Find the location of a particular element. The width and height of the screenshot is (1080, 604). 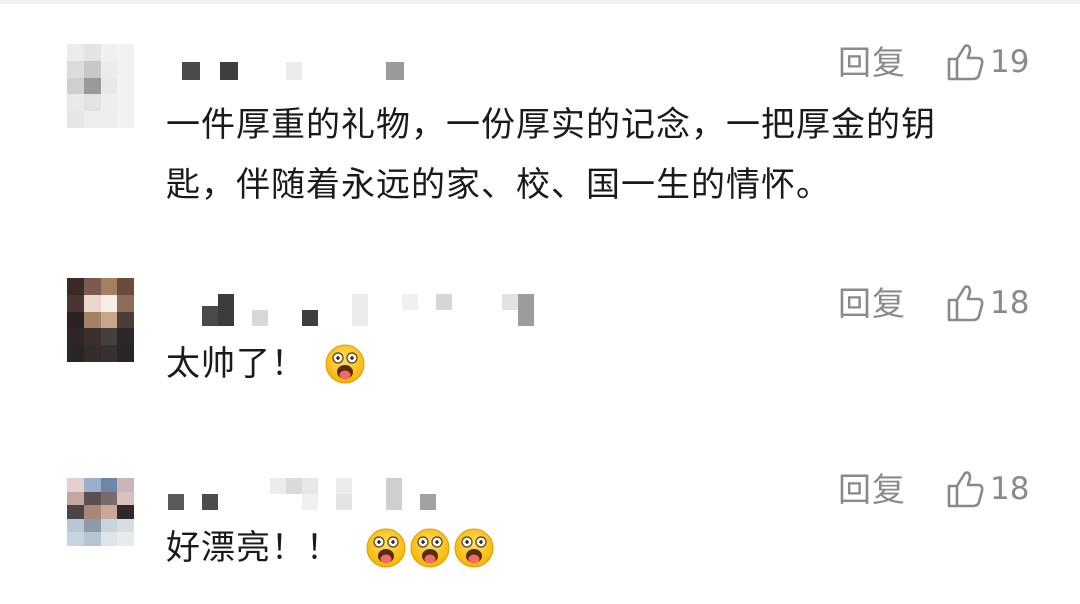

comment-text: 太帅了！ is located at coordinates (596, 364).